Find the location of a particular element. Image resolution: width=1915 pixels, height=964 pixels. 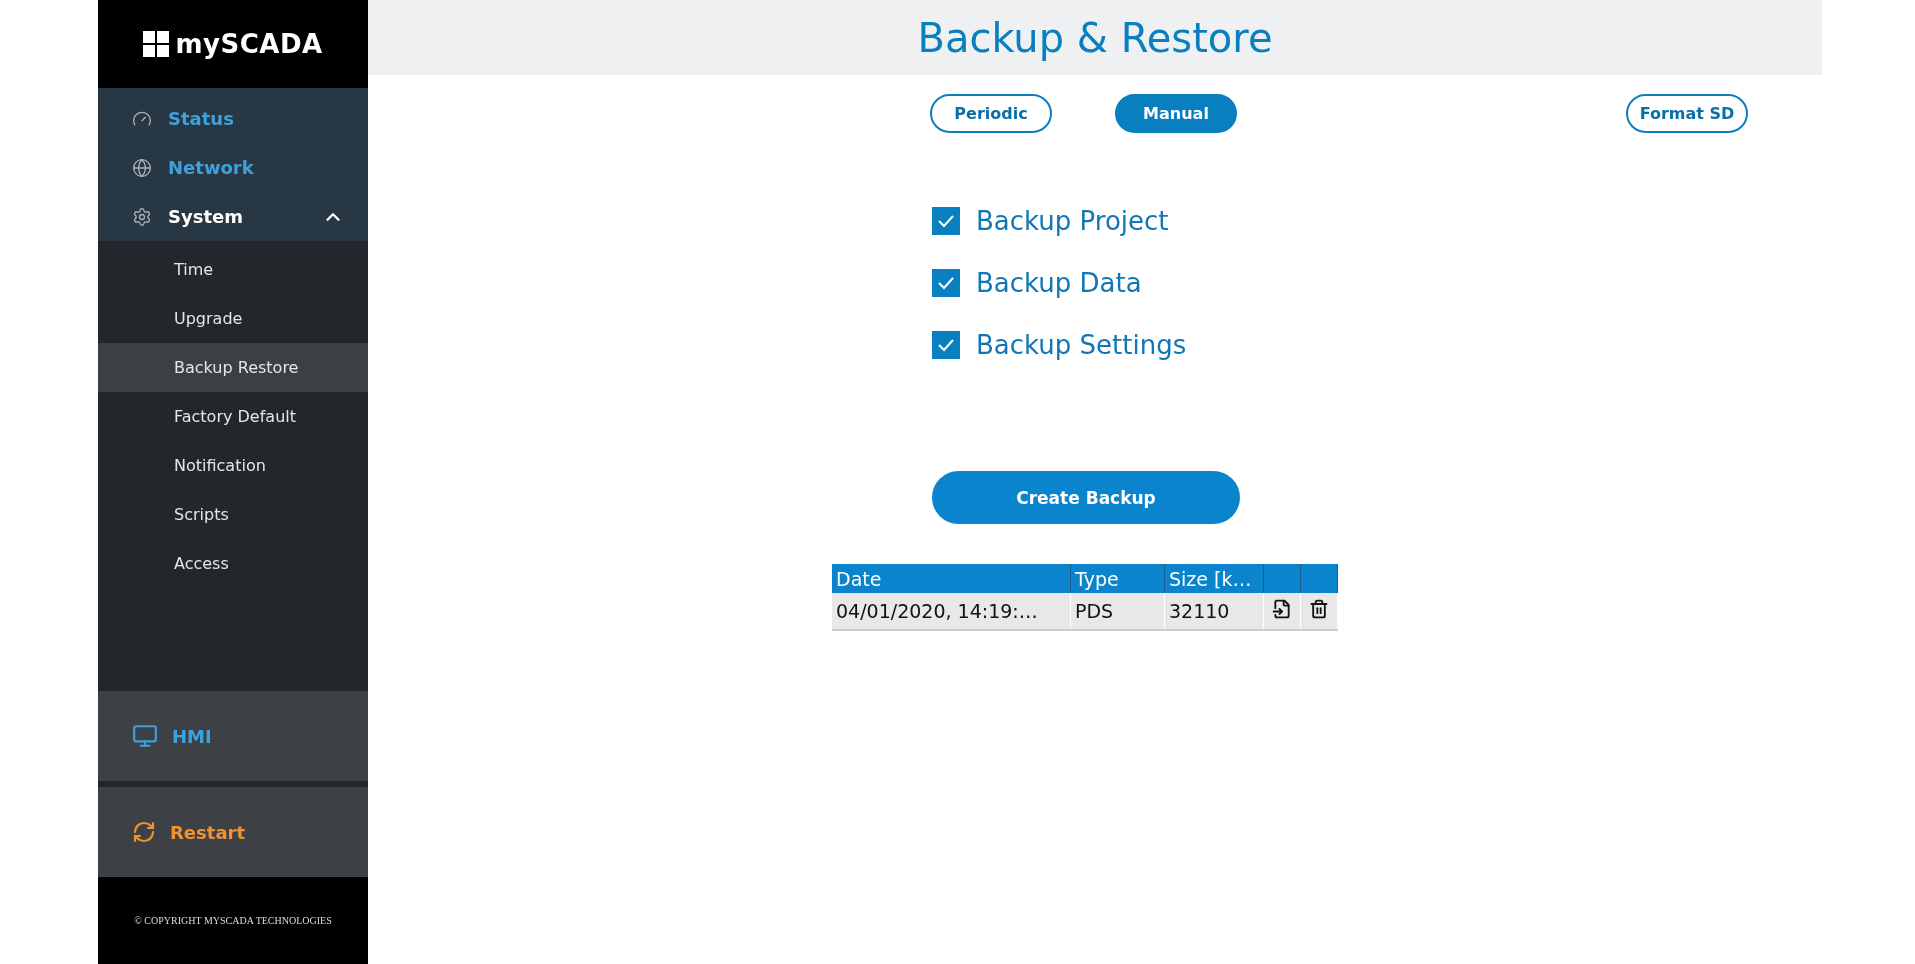

mode-tab: Manual is located at coordinates (1176, 113).